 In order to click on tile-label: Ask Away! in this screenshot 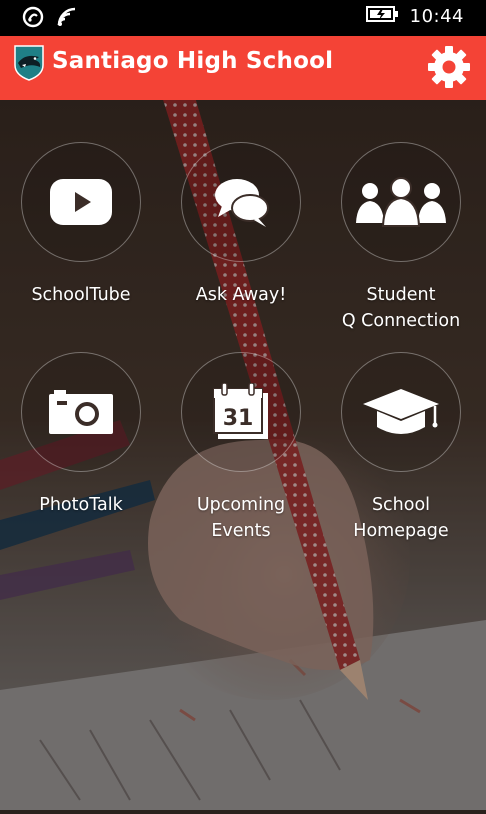, I will do `click(241, 295)`.